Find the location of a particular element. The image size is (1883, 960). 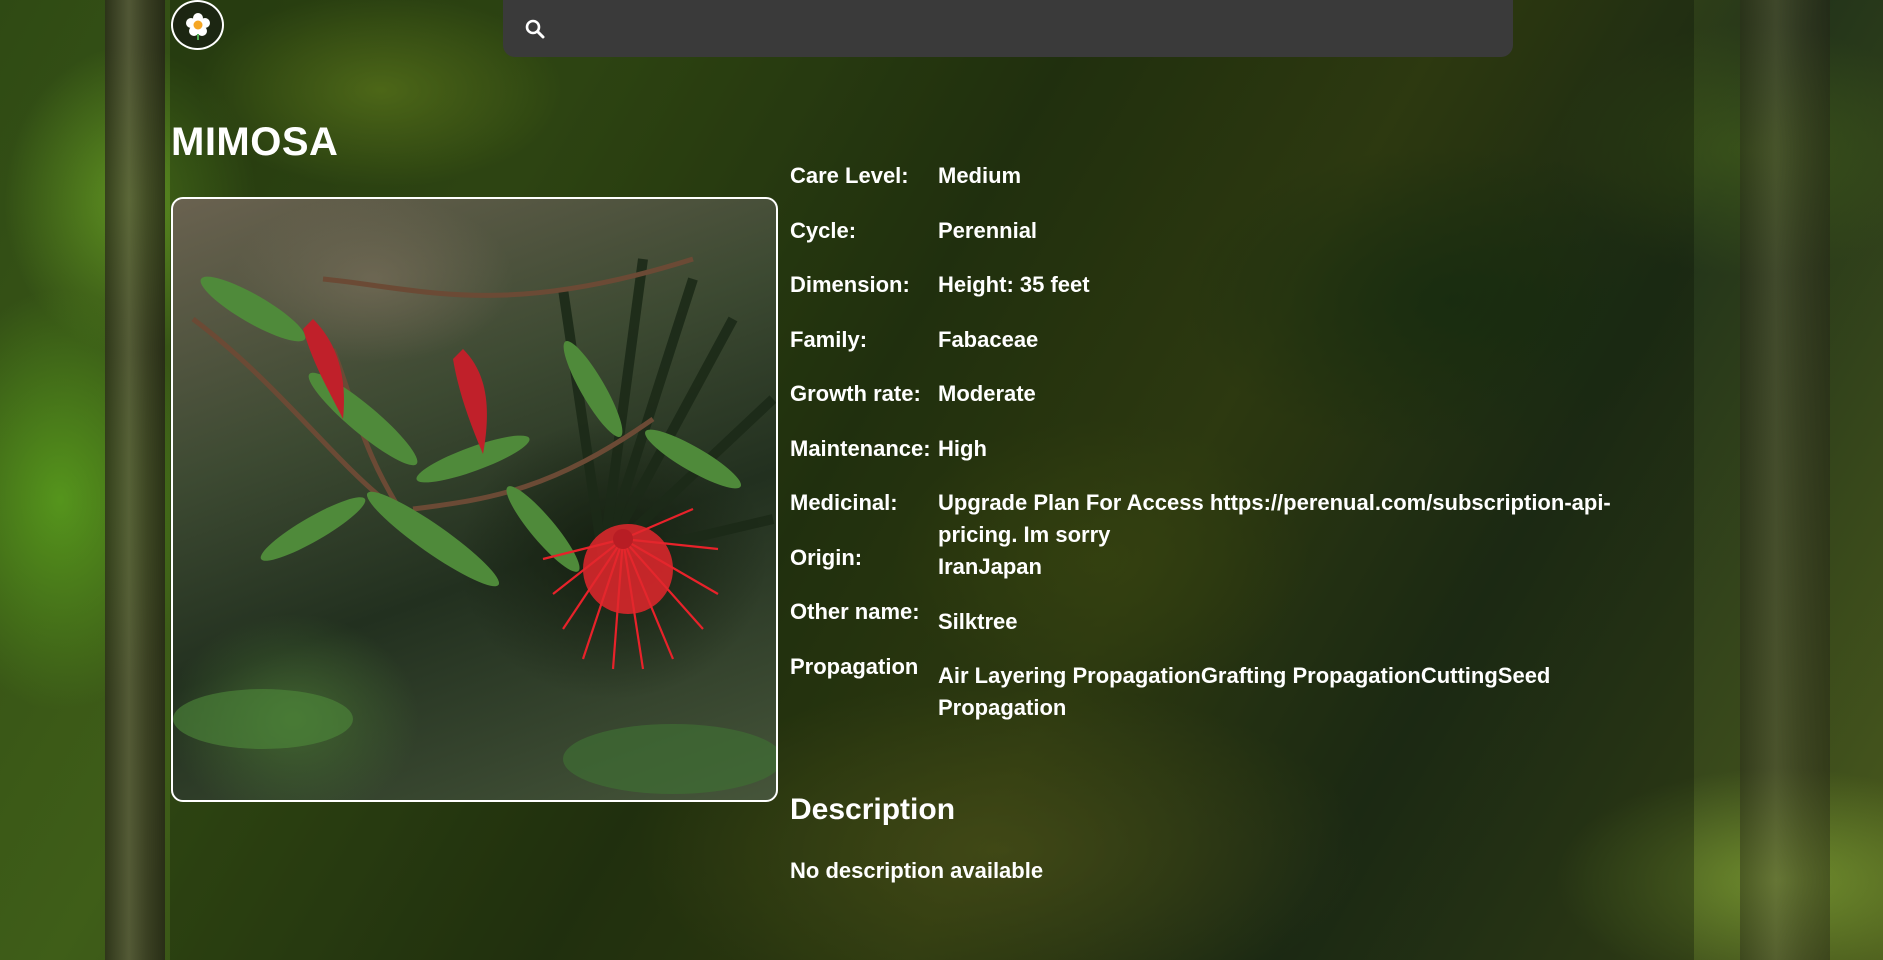

detail-row-growth-rate: Growth rate: Moderate is located at coordinates (1230, 405).